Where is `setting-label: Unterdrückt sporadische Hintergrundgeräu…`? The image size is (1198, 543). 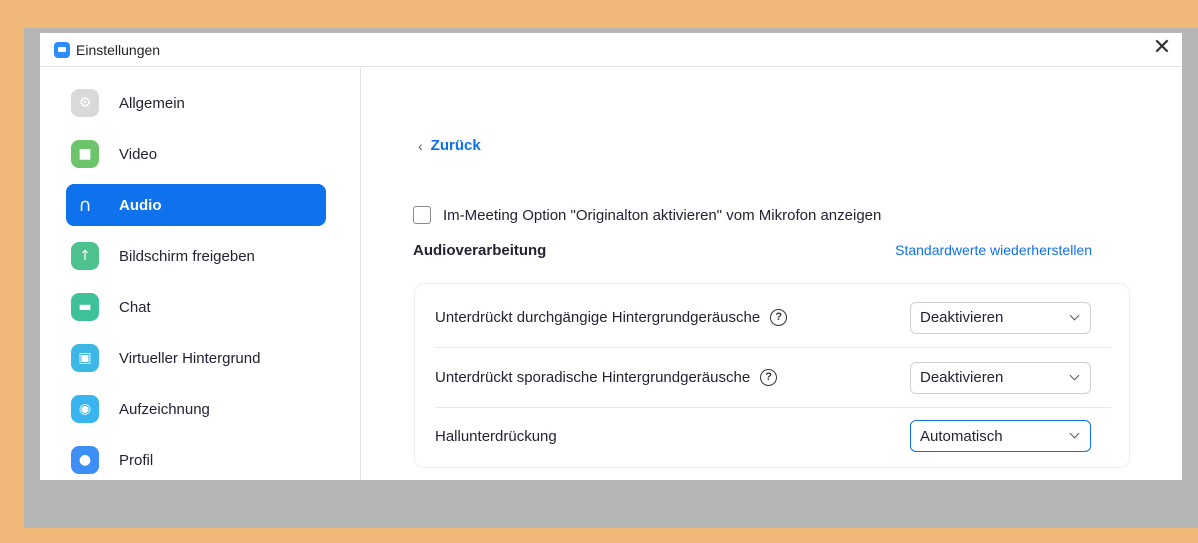
setting-label: Unterdrückt sporadische Hintergrundgeräu… is located at coordinates (593, 377).